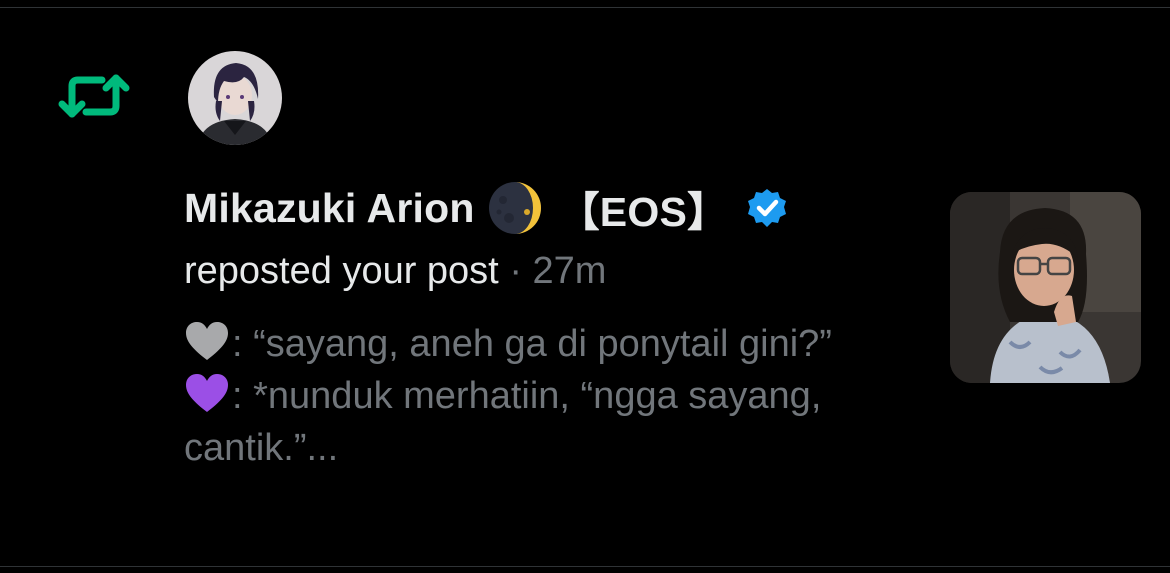 The image size is (1170, 573). I want to click on post-thumbnail, so click(1045, 287).